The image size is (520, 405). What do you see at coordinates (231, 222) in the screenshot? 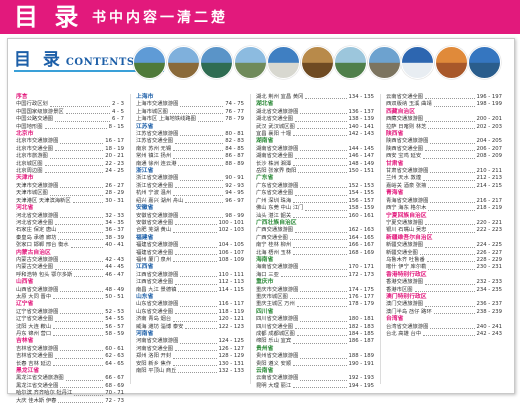
I see `toc-entry-page: 100 - 101` at bounding box center [231, 222].